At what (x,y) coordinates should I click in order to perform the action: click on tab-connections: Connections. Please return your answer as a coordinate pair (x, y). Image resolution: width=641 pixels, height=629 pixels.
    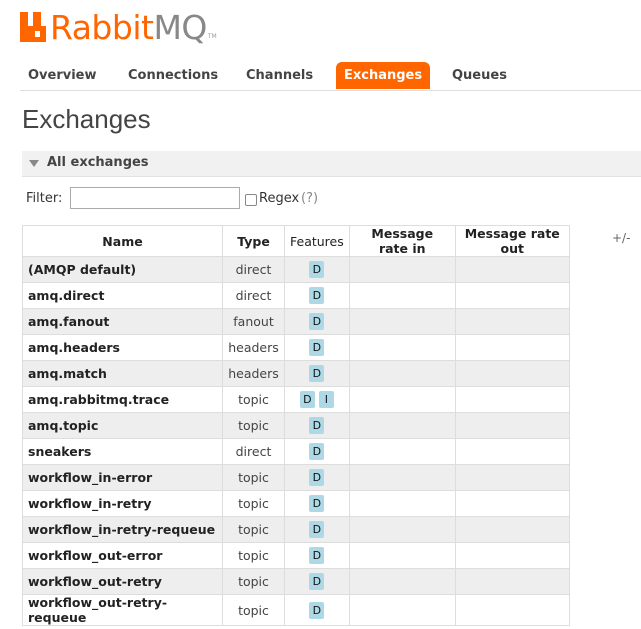
    Looking at the image, I should click on (173, 76).